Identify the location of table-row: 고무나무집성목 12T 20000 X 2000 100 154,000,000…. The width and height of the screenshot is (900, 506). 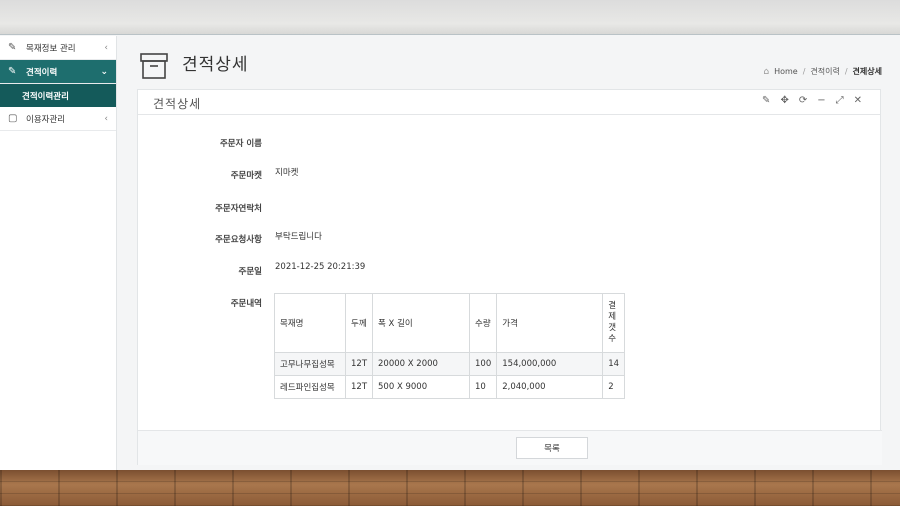
(450, 364).